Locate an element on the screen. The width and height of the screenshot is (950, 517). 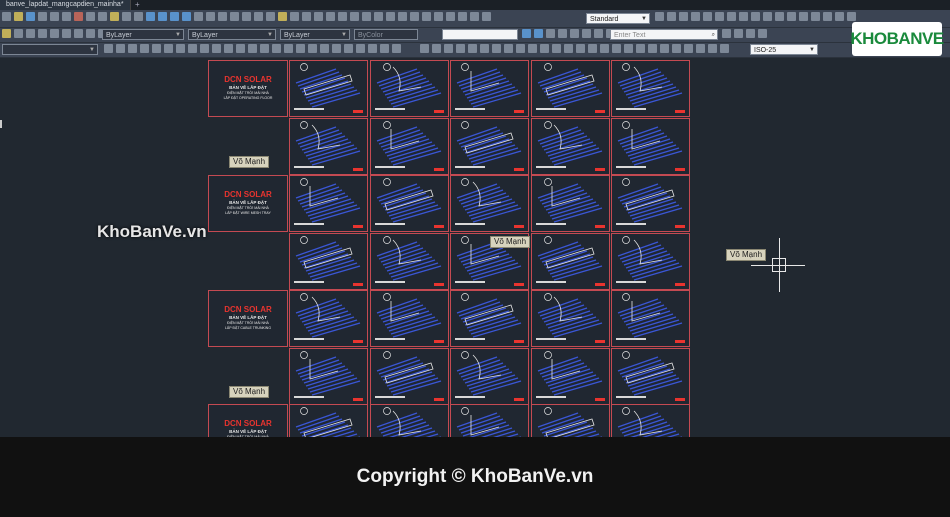
preview-icon is located at coordinates (66, 16).